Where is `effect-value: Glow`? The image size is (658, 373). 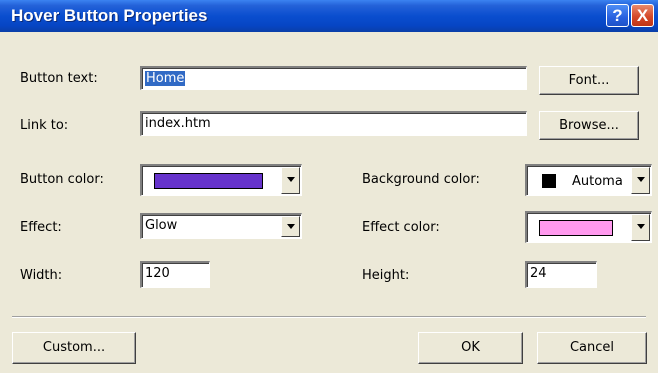 effect-value: Glow is located at coordinates (161, 225).